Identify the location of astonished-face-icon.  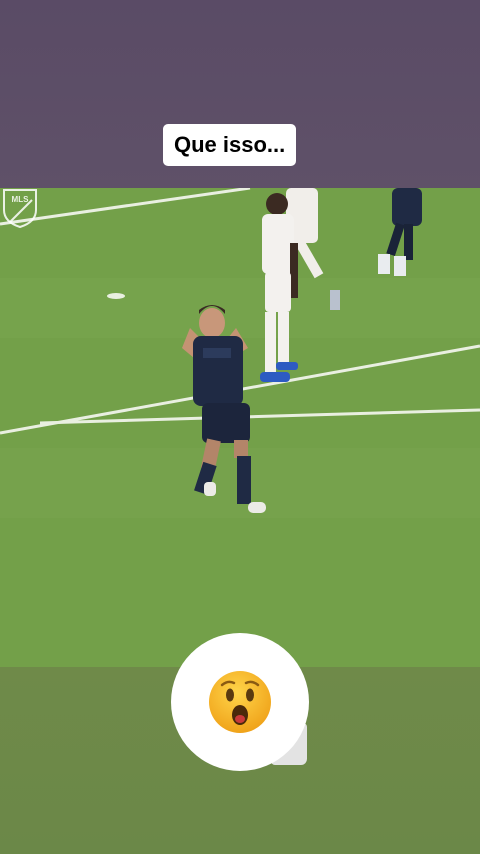
(240, 702).